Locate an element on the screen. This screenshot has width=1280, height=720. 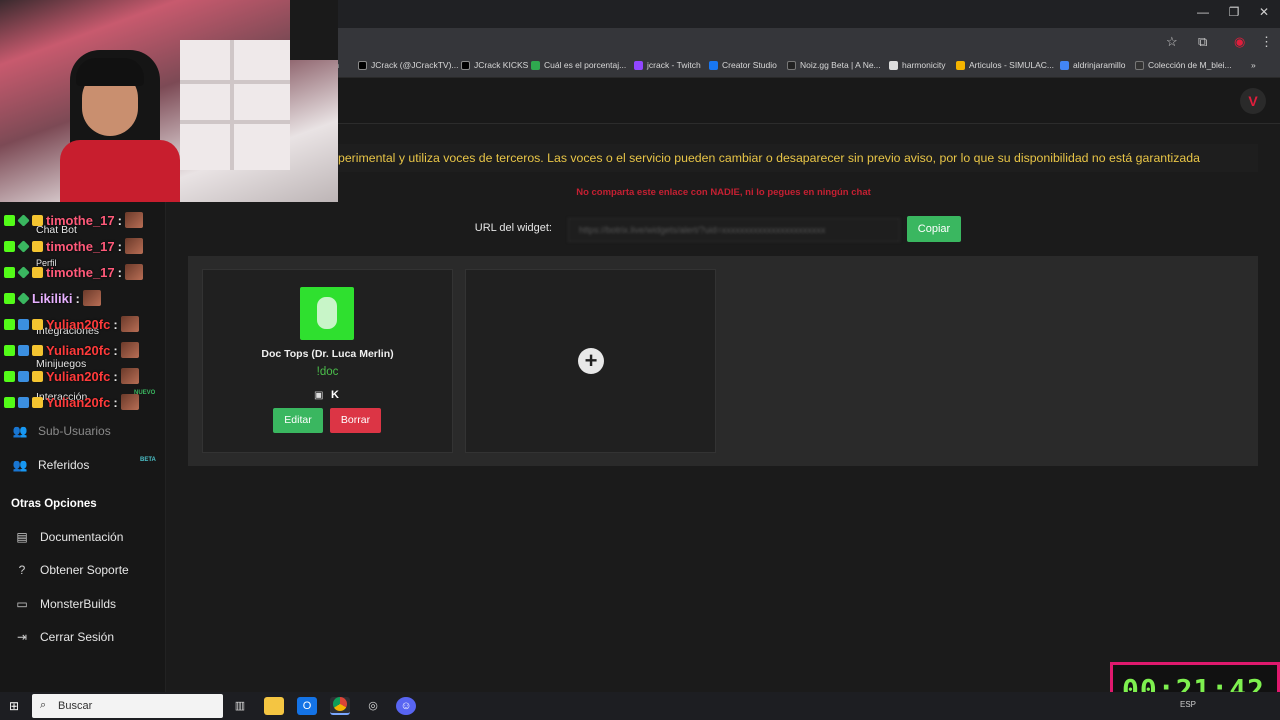
sidebar-item-cerrar-sesion: ⇥ Cerrar Sesión is located at coordinates (64, 637).